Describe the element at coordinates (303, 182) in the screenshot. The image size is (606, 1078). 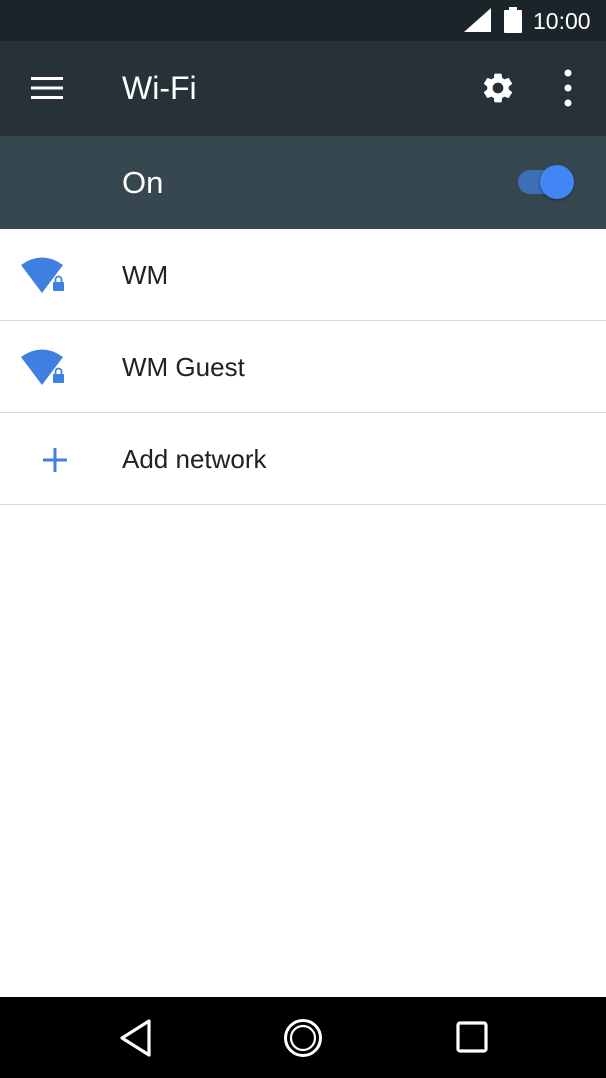
I see `wifi-toggle-bar: On` at that location.